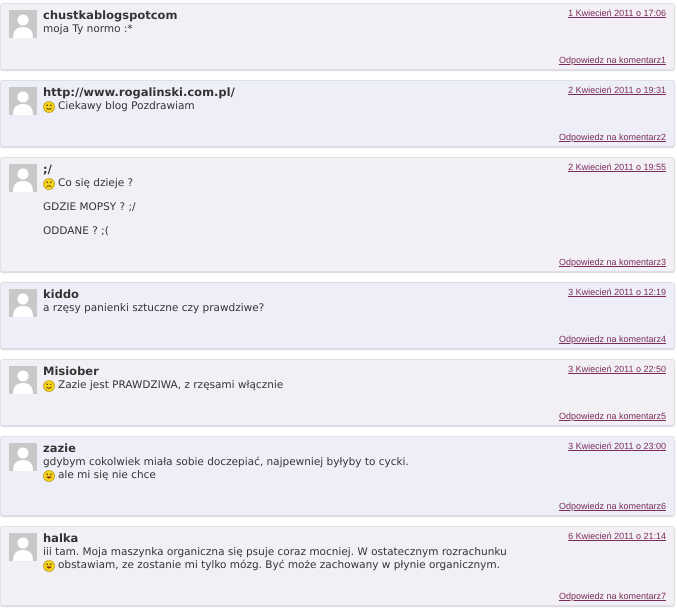  What do you see at coordinates (612, 596) in the screenshot?
I see `reply-link: Odpowiedz na komentarz7` at bounding box center [612, 596].